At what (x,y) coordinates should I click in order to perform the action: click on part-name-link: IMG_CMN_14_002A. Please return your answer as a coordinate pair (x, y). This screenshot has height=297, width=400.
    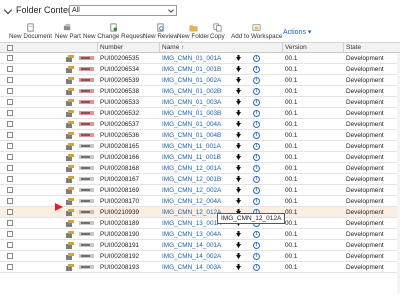
    Looking at the image, I should click on (191, 256).